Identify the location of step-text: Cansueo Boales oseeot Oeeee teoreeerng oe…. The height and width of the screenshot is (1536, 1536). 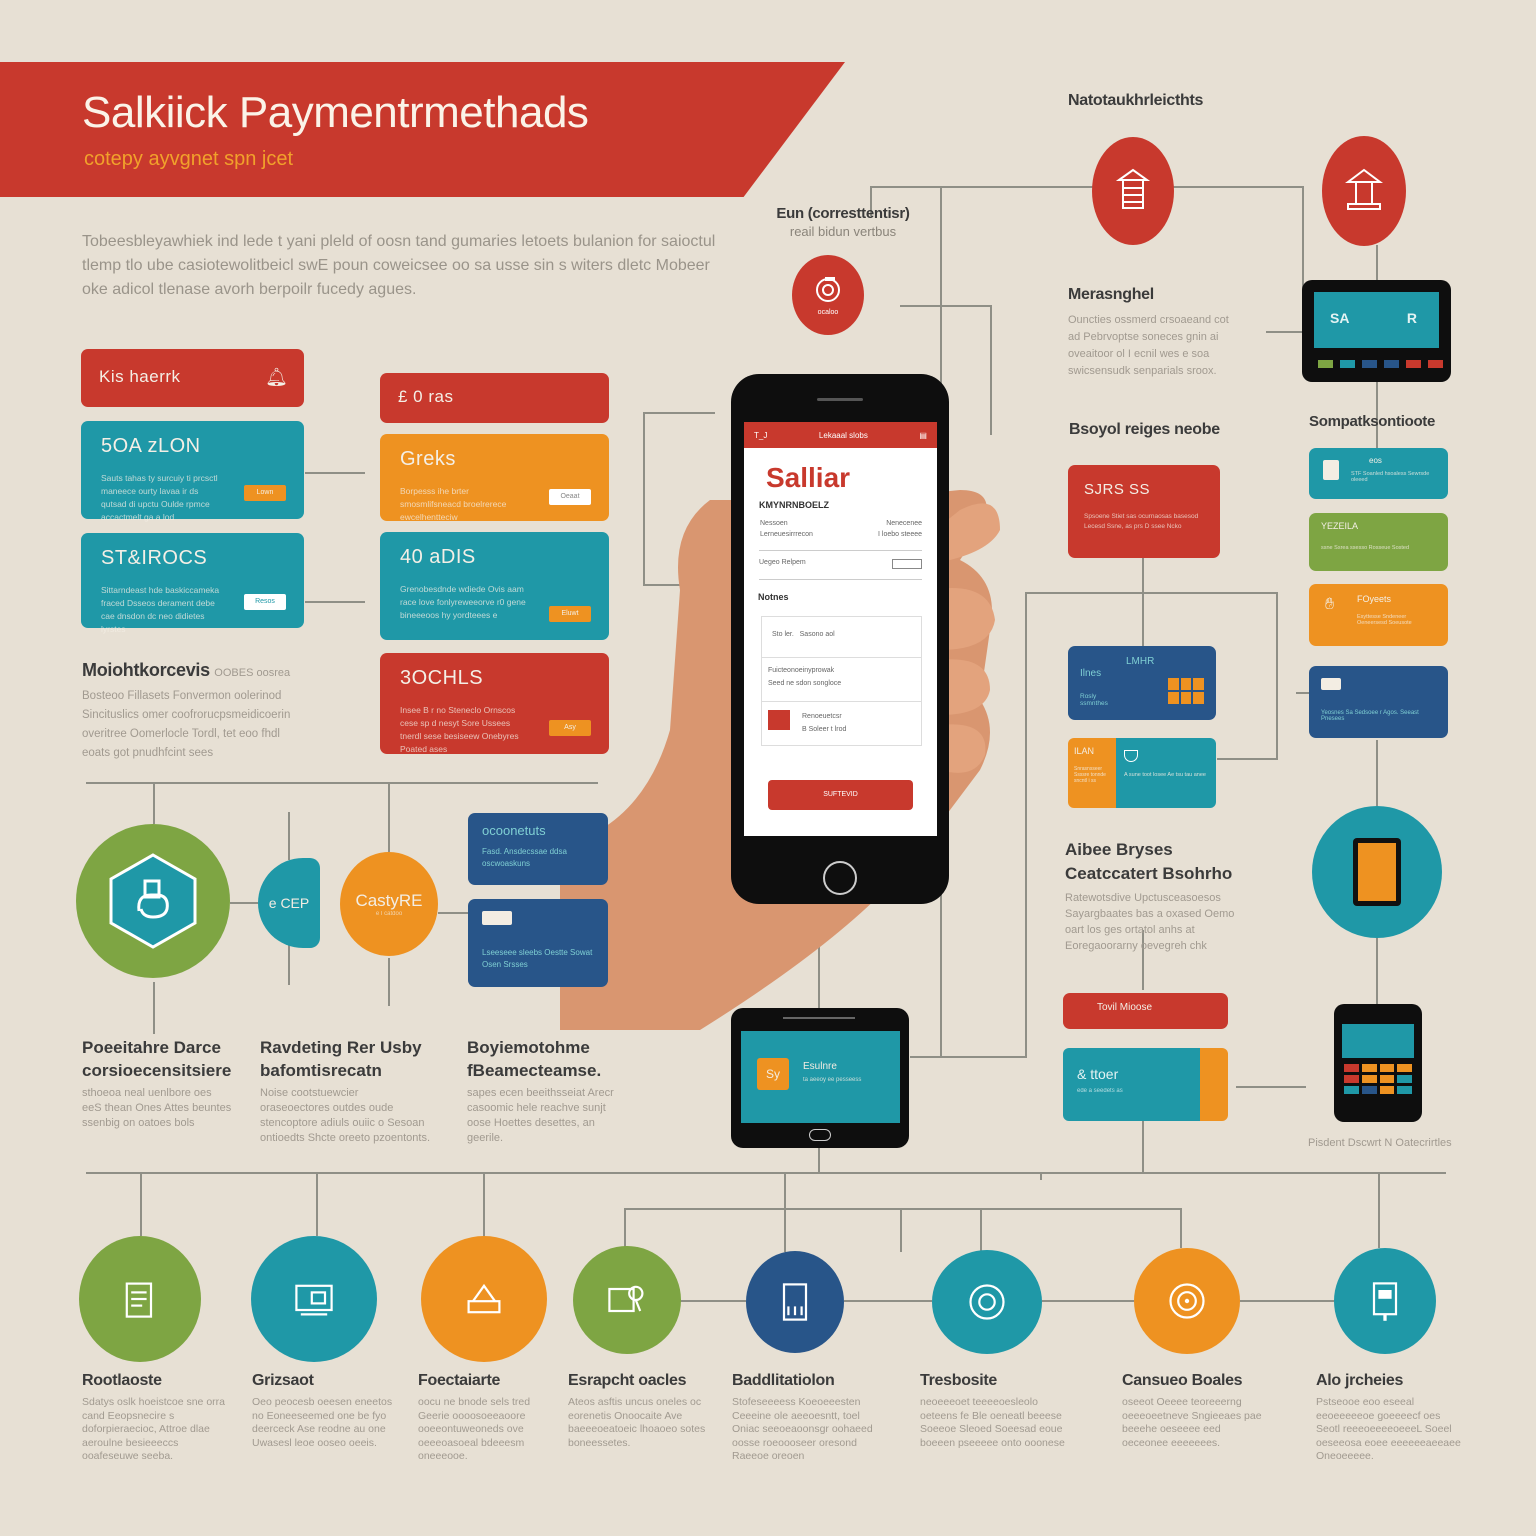
(1194, 1411).